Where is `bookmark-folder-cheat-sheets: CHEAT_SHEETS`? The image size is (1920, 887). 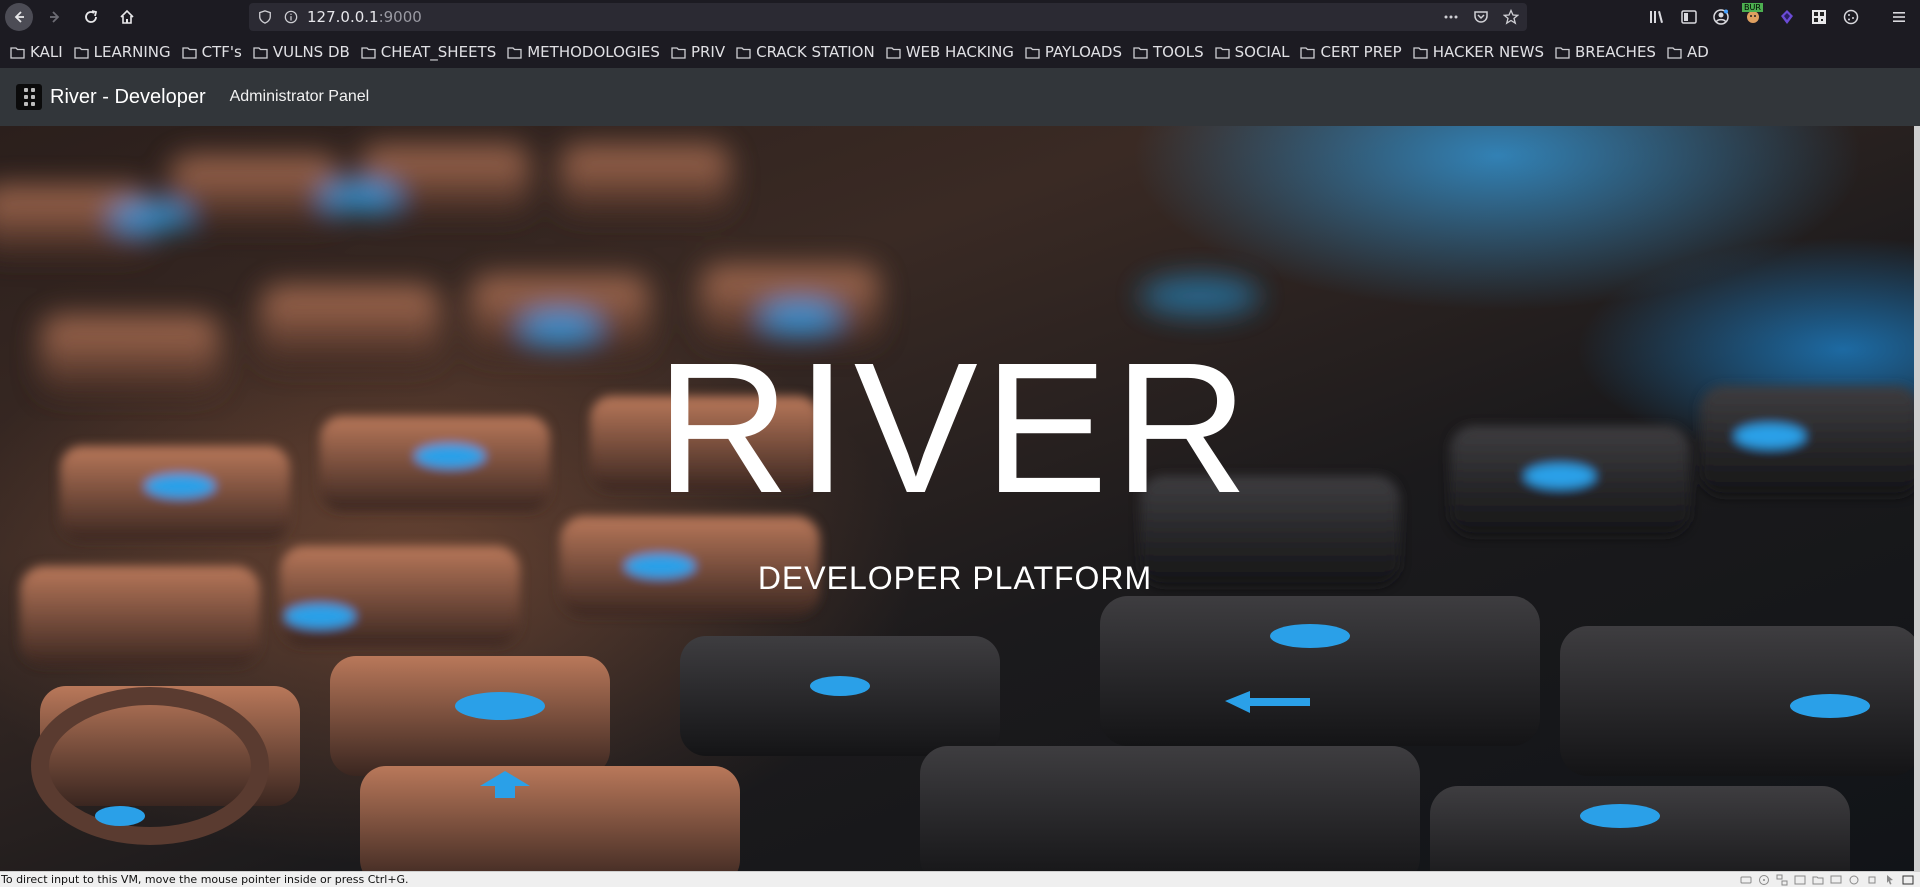 bookmark-folder-cheat-sheets: CHEAT_SHEETS is located at coordinates (428, 52).